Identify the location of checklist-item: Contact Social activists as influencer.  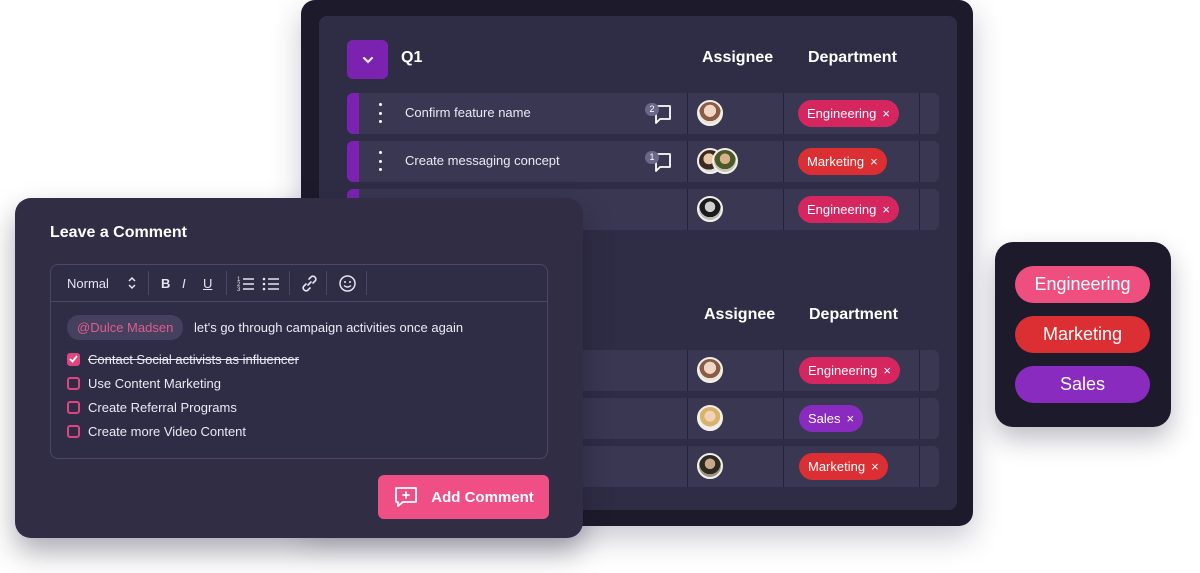
(183, 359).